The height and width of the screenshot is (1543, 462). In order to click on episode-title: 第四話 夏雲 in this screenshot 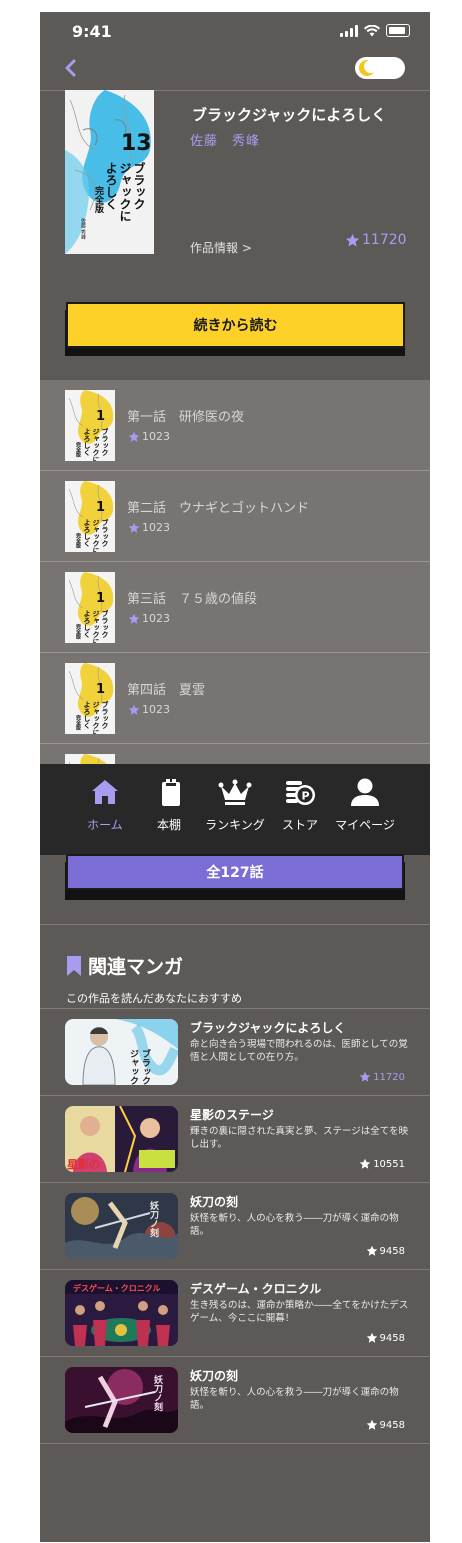, I will do `click(166, 690)`.